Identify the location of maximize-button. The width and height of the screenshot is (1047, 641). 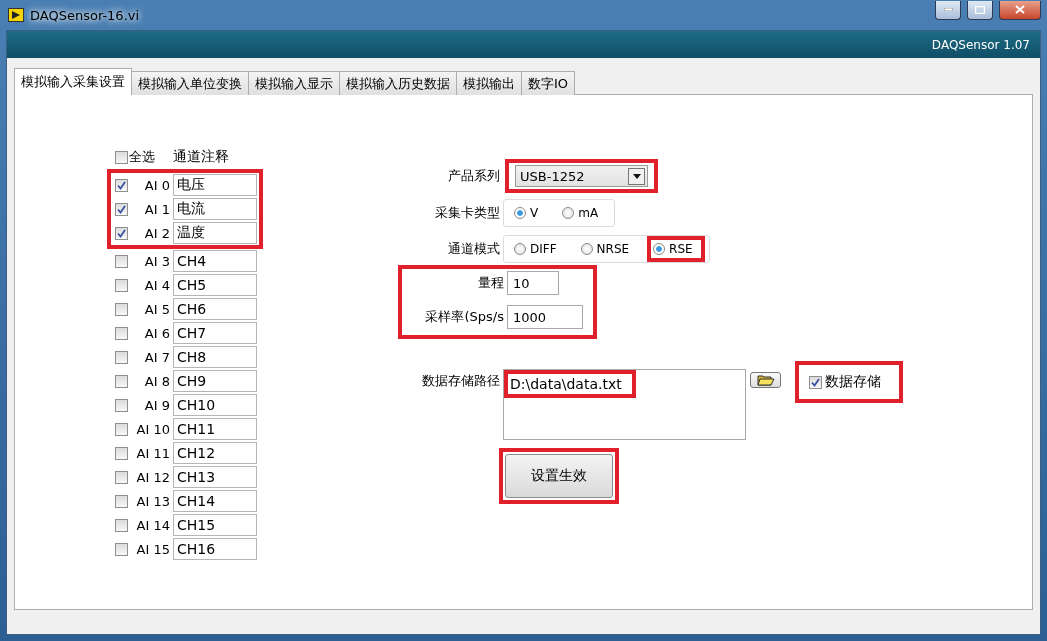
(980, 10).